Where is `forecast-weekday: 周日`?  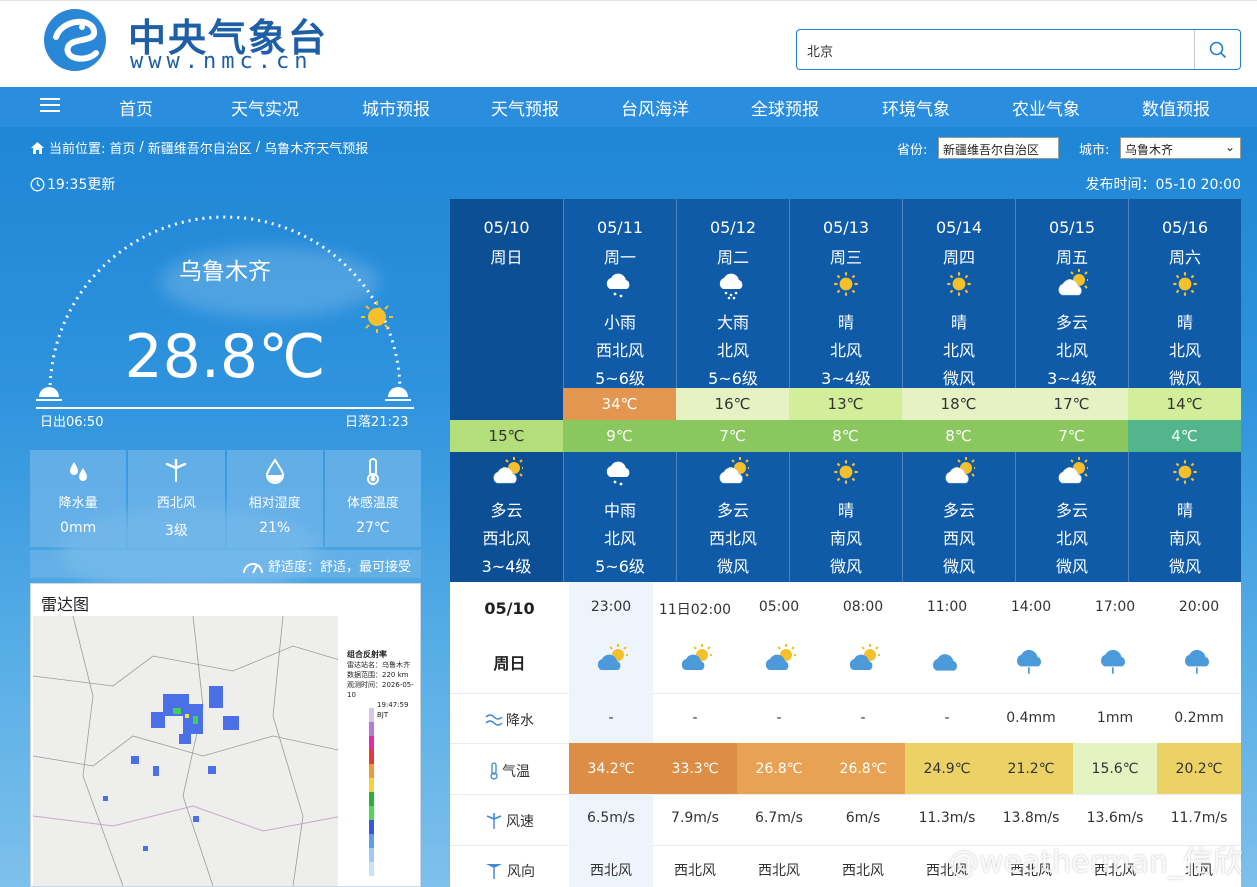 forecast-weekday: 周日 is located at coordinates (506, 257).